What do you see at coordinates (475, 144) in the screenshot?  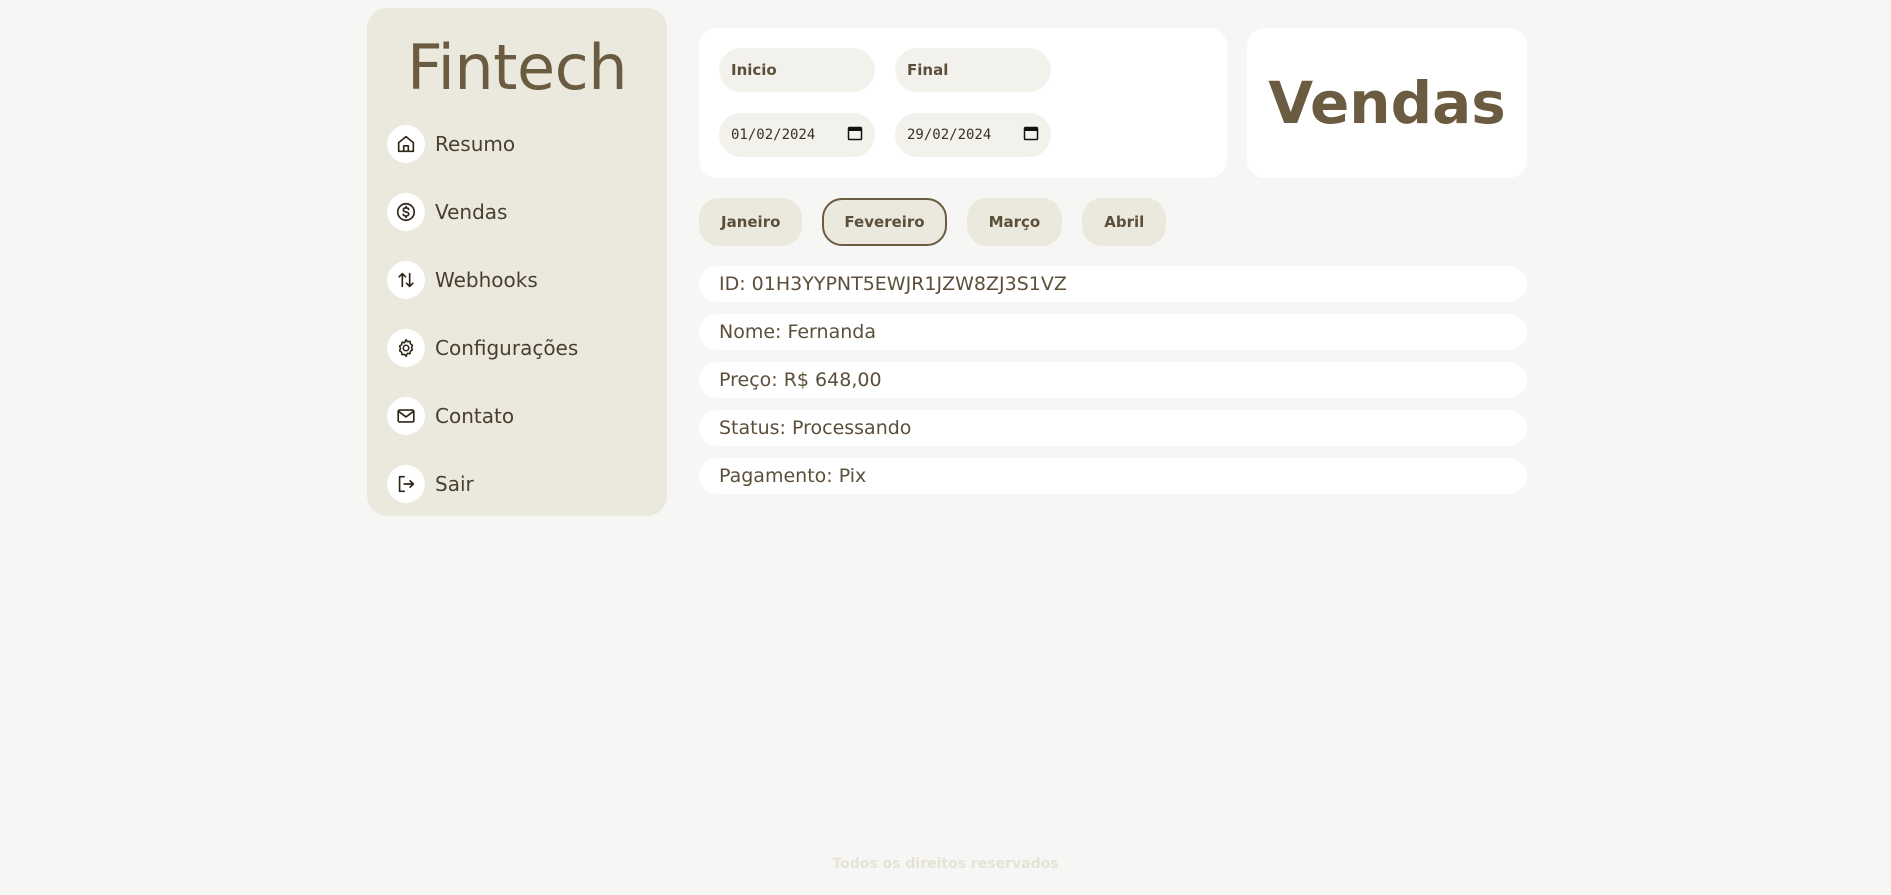 I see `sidebar-item-label: Resumo` at bounding box center [475, 144].